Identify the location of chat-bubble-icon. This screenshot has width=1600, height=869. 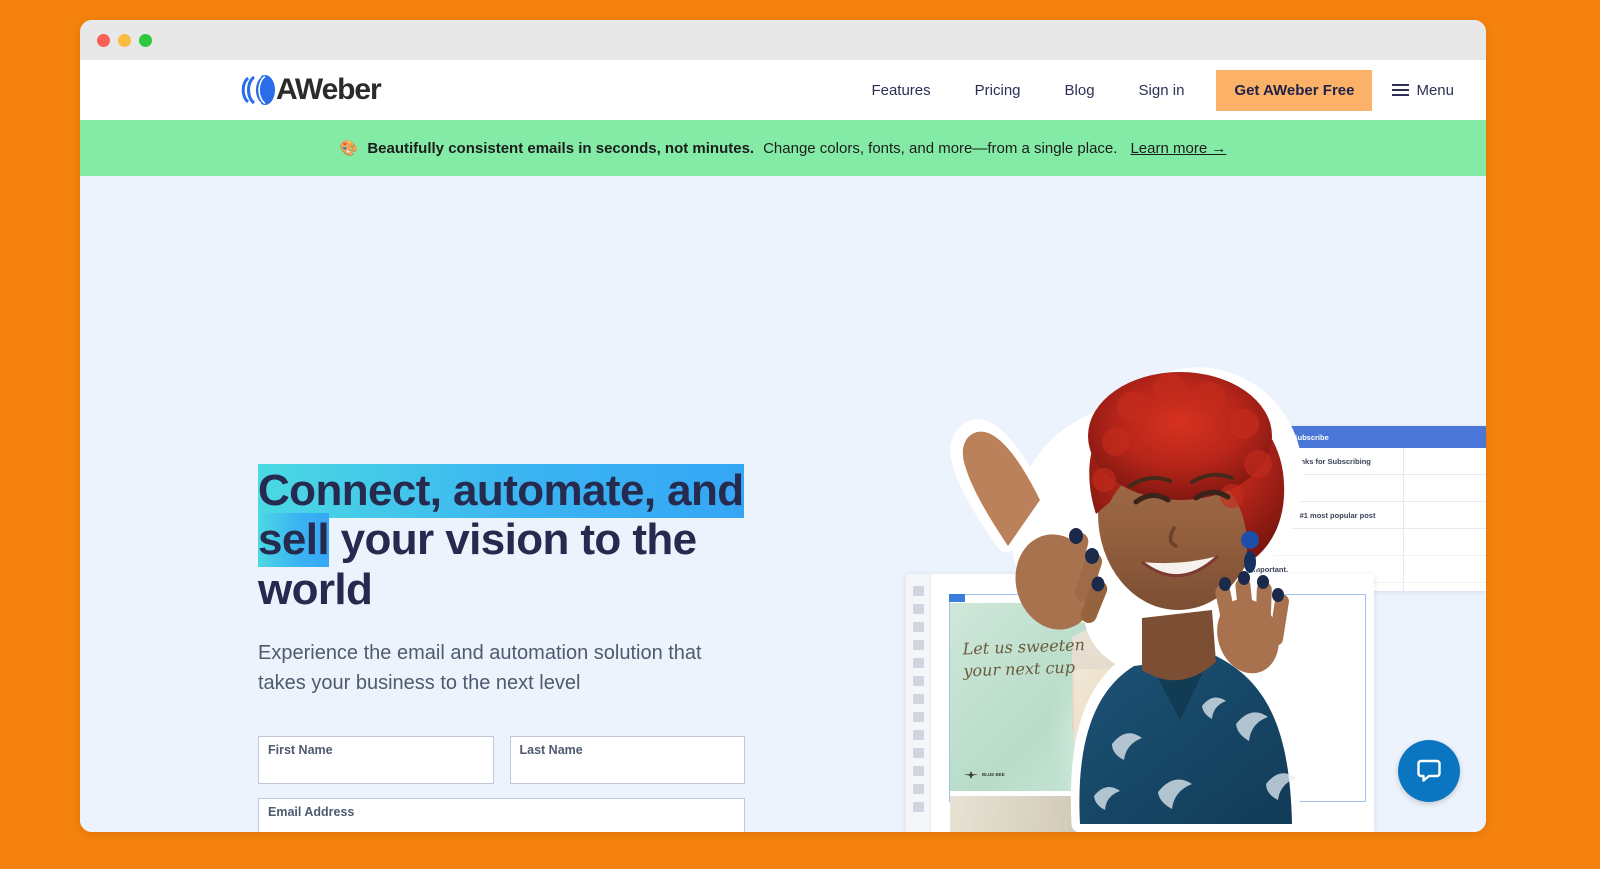
(1429, 771).